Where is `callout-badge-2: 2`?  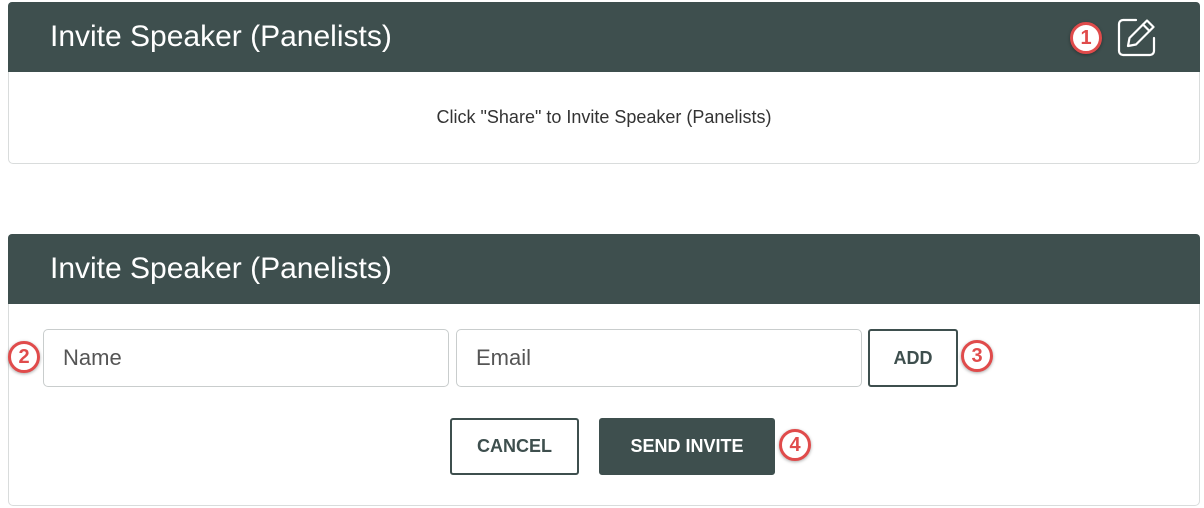 callout-badge-2: 2 is located at coordinates (24, 357).